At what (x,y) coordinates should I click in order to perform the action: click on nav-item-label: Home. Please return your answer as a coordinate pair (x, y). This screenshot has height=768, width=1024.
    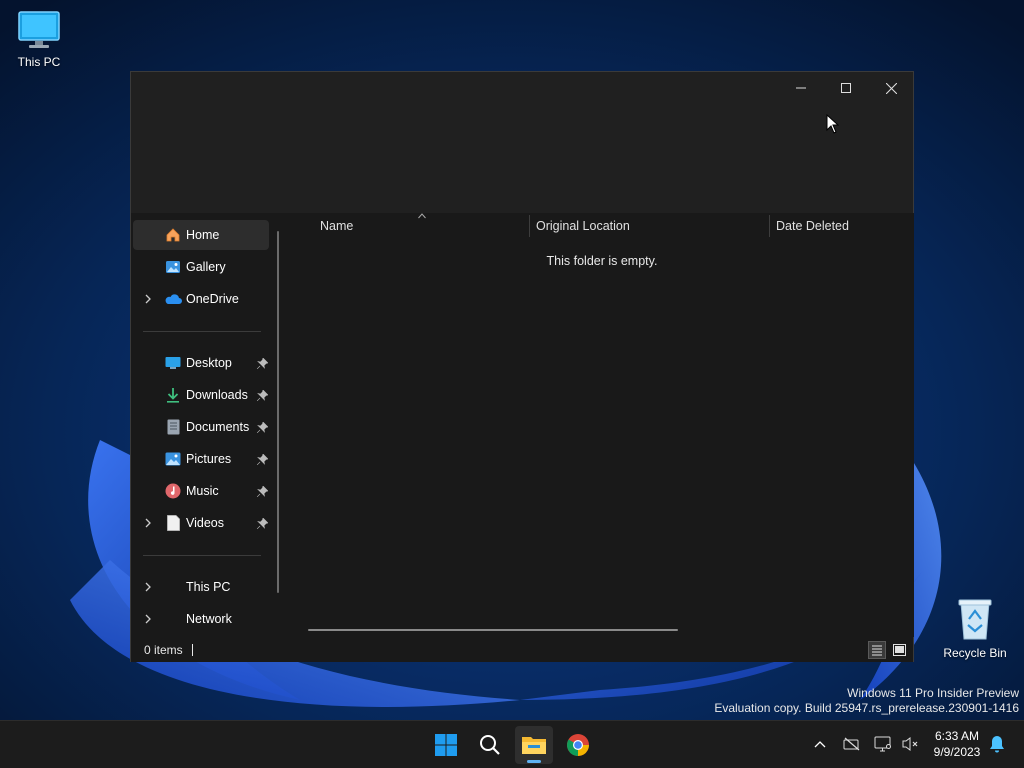
    Looking at the image, I should click on (203, 235).